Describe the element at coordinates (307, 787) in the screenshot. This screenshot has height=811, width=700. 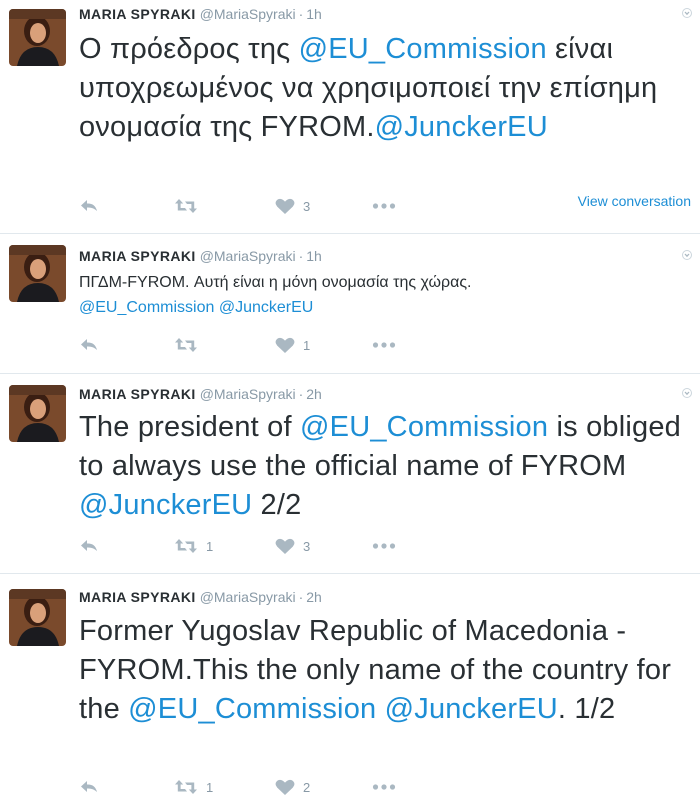
I see `like-count: 2` at that location.